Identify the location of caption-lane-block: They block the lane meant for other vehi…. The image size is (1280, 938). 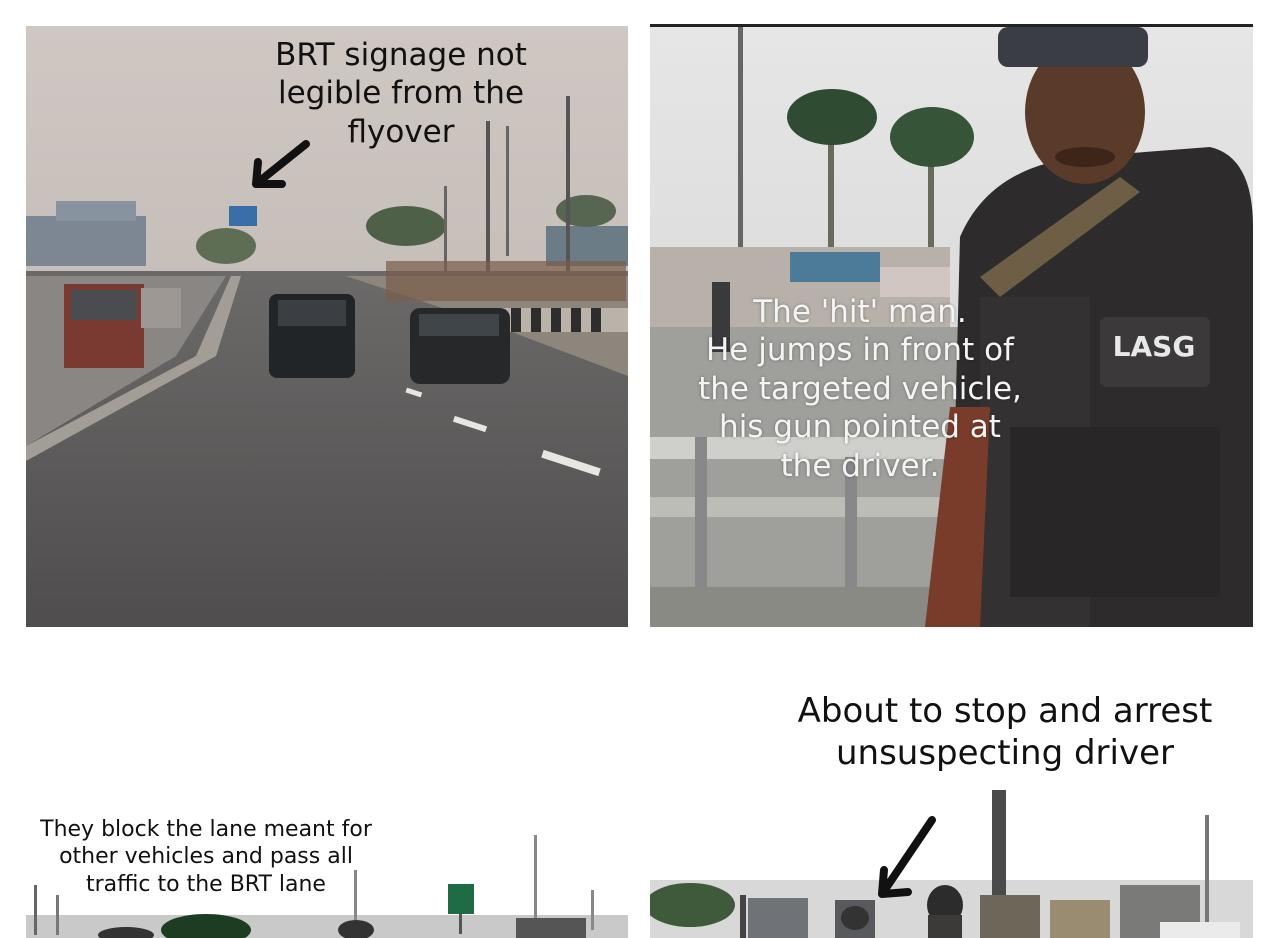
(206, 857).